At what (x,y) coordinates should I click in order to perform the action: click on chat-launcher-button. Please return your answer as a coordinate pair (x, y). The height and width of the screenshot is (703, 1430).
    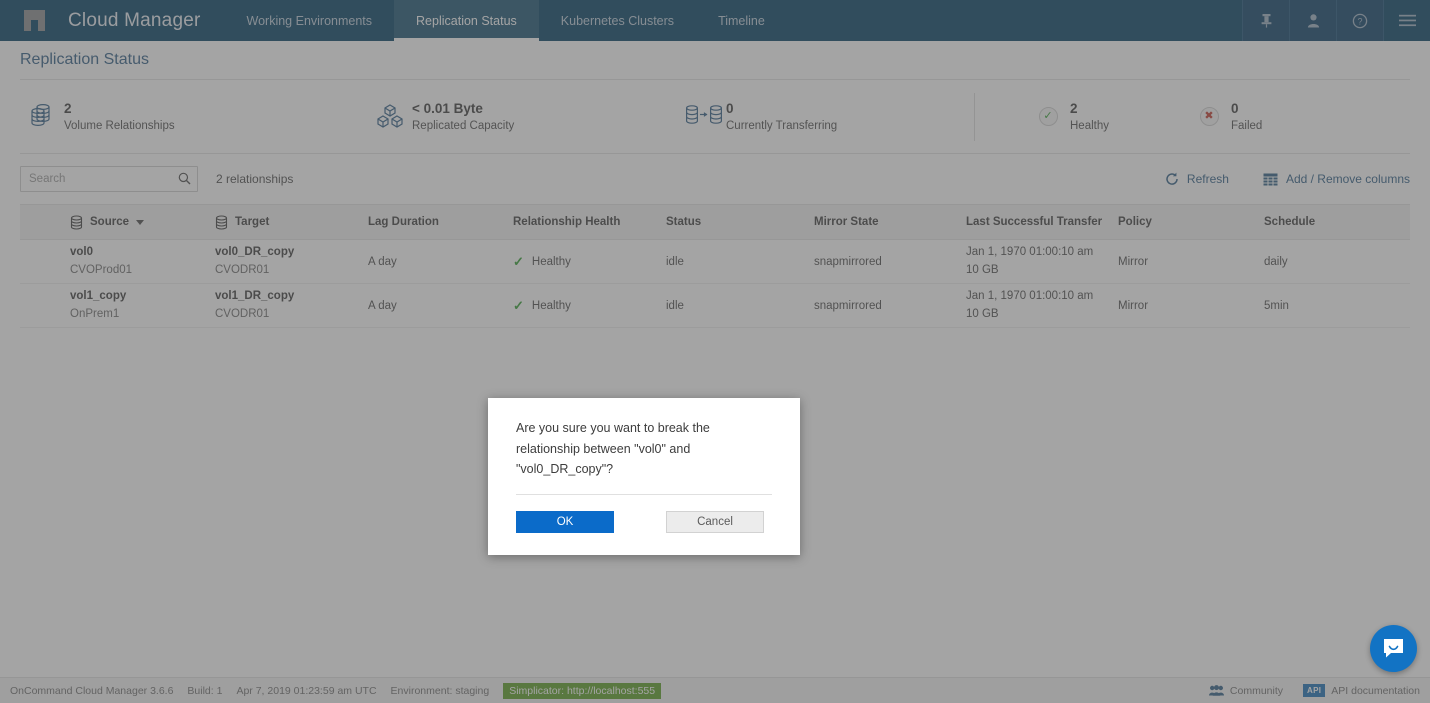
    Looking at the image, I should click on (1393, 648).